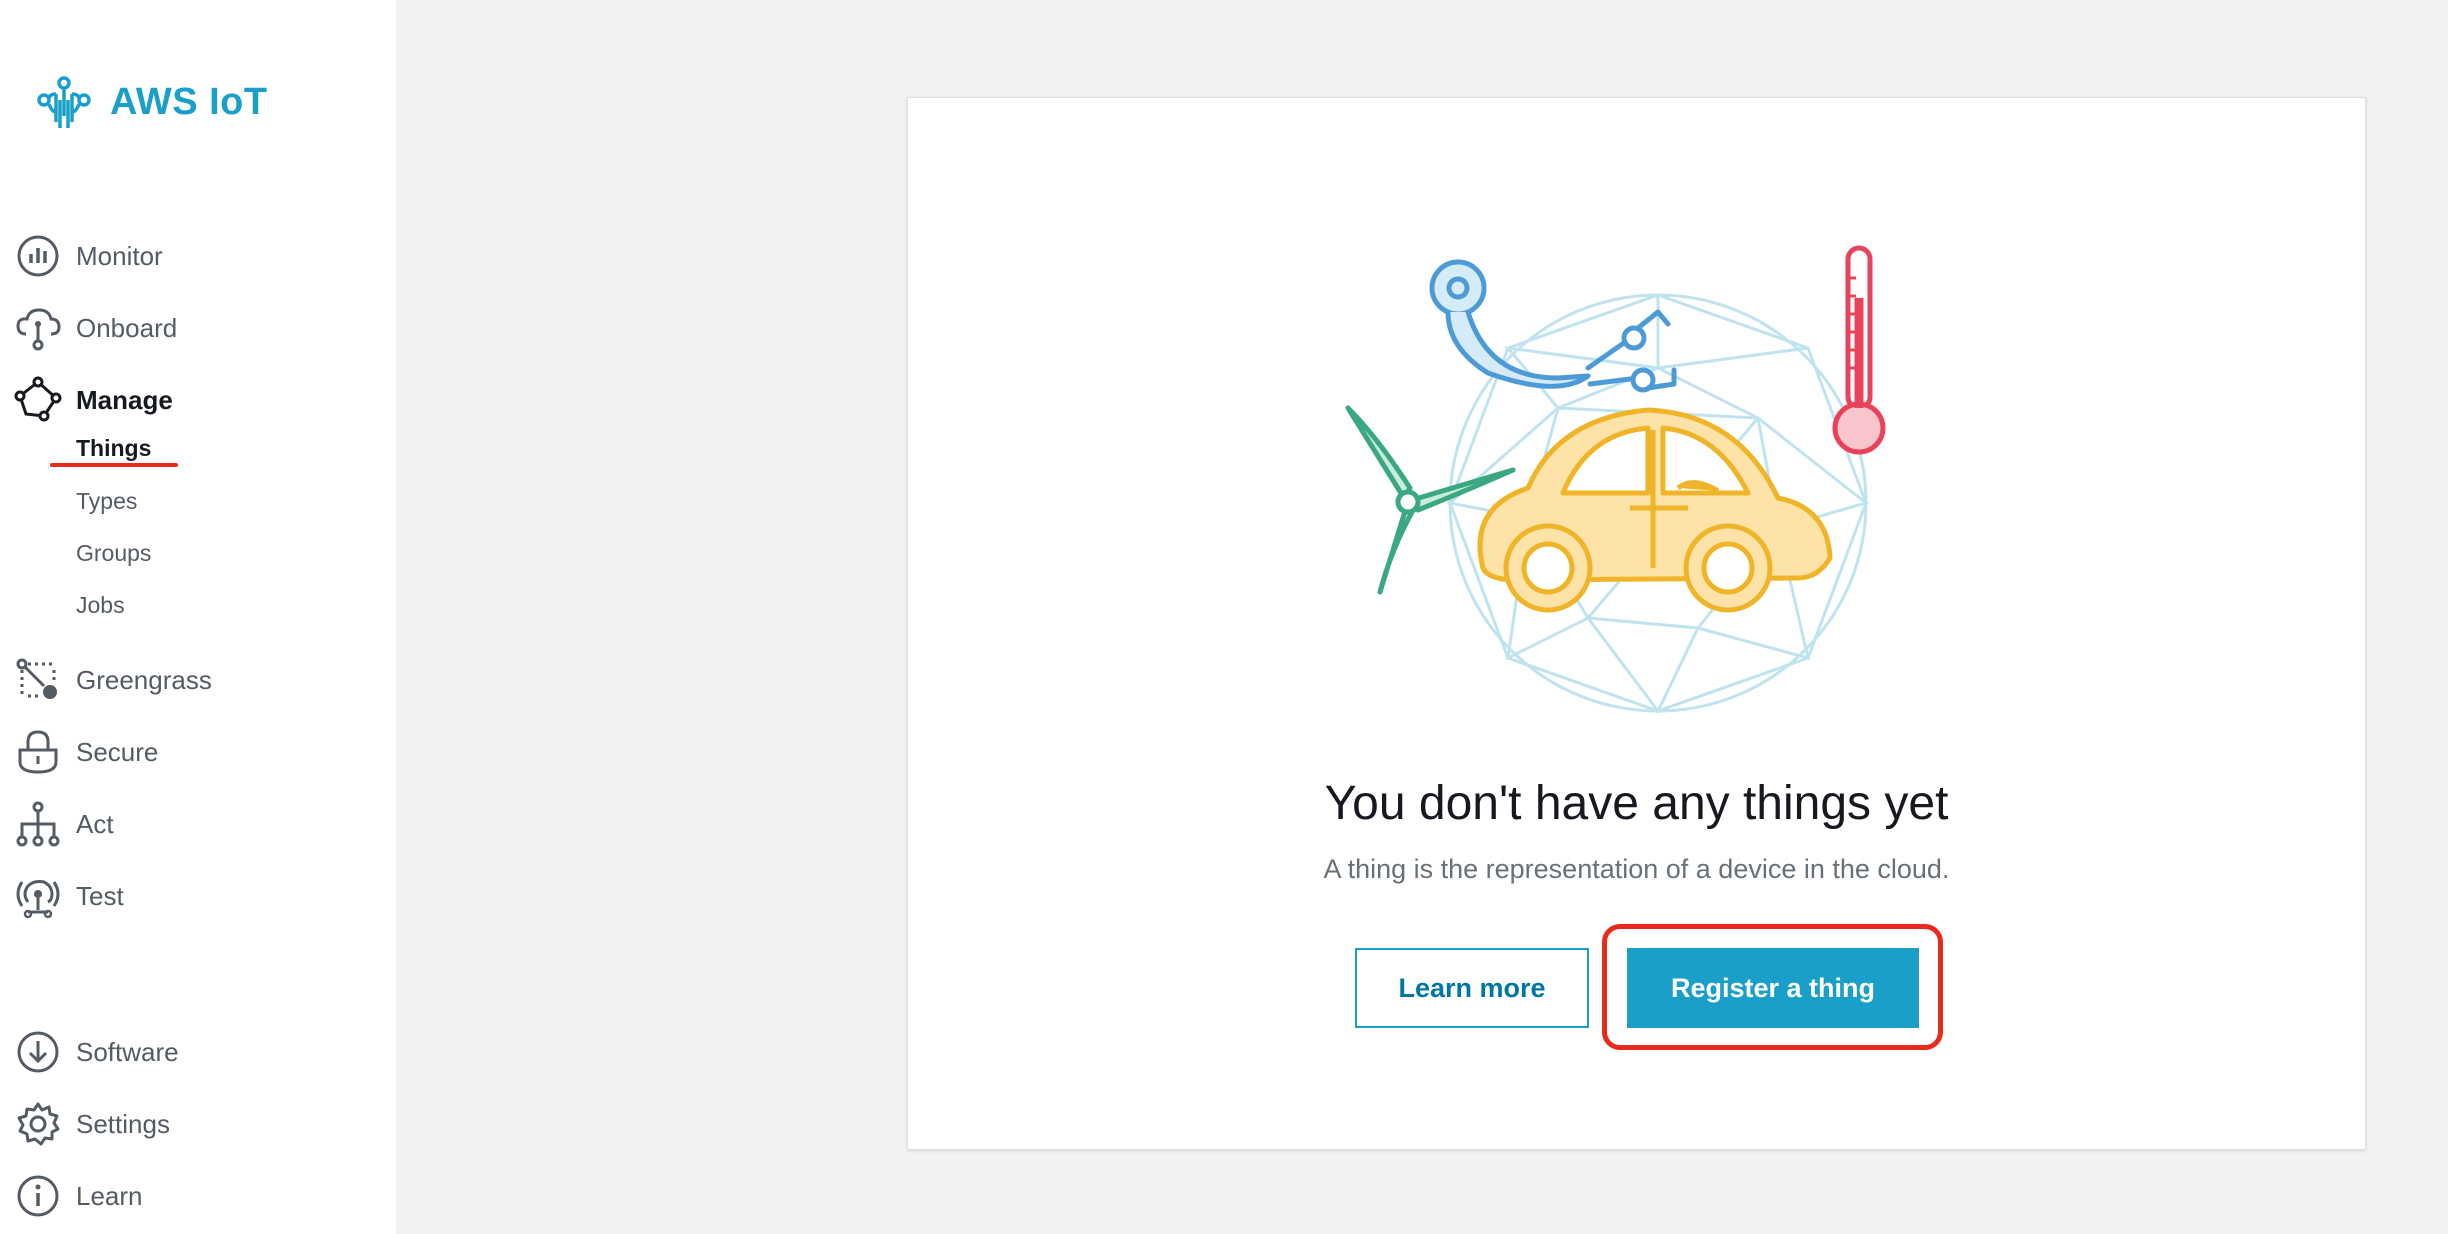 Image resolution: width=2448 pixels, height=1234 pixels. Describe the element at coordinates (119, 255) in the screenshot. I see `nav-monitor-label: Monitor` at that location.